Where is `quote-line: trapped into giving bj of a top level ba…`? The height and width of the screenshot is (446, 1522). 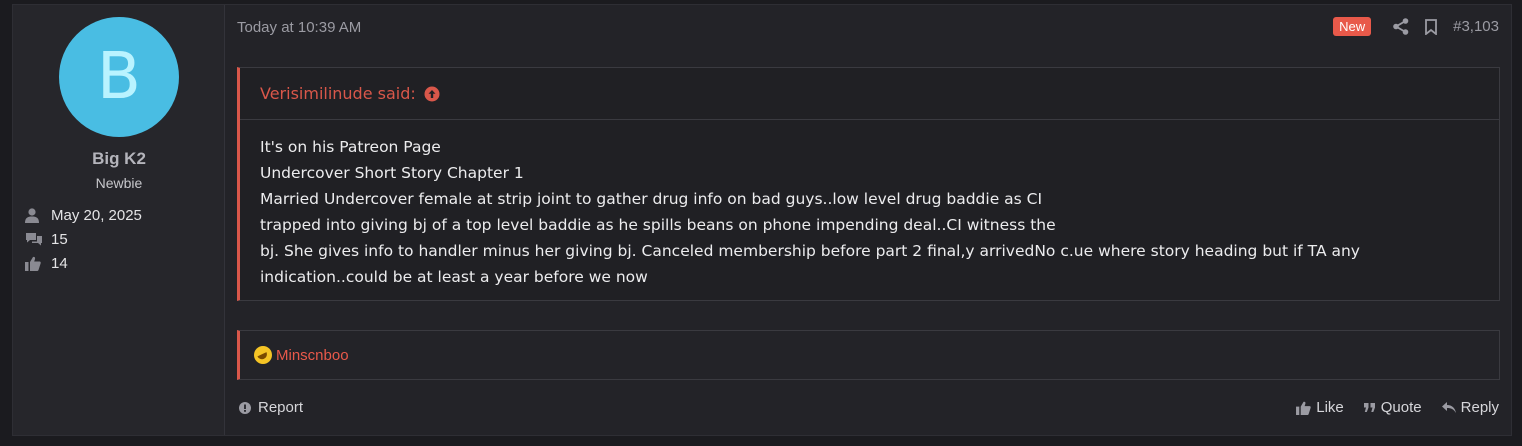
quote-line: trapped into giving bj of a top level ba… is located at coordinates (658, 225).